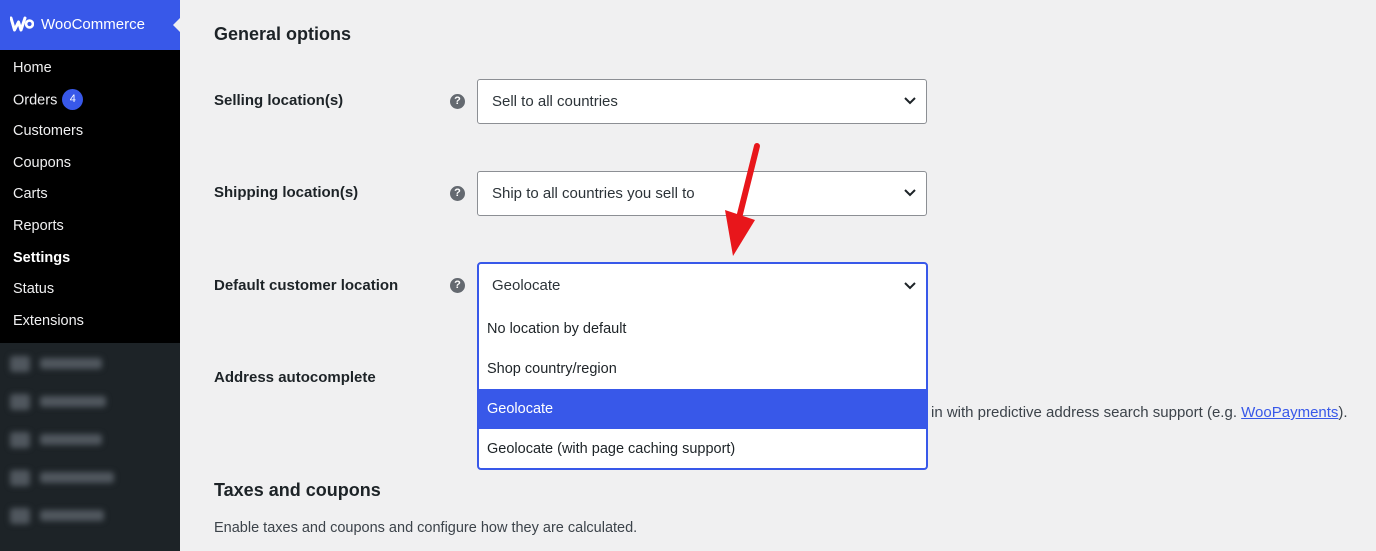 The width and height of the screenshot is (1376, 551). I want to click on submenu-item-label: Reports, so click(38, 226).